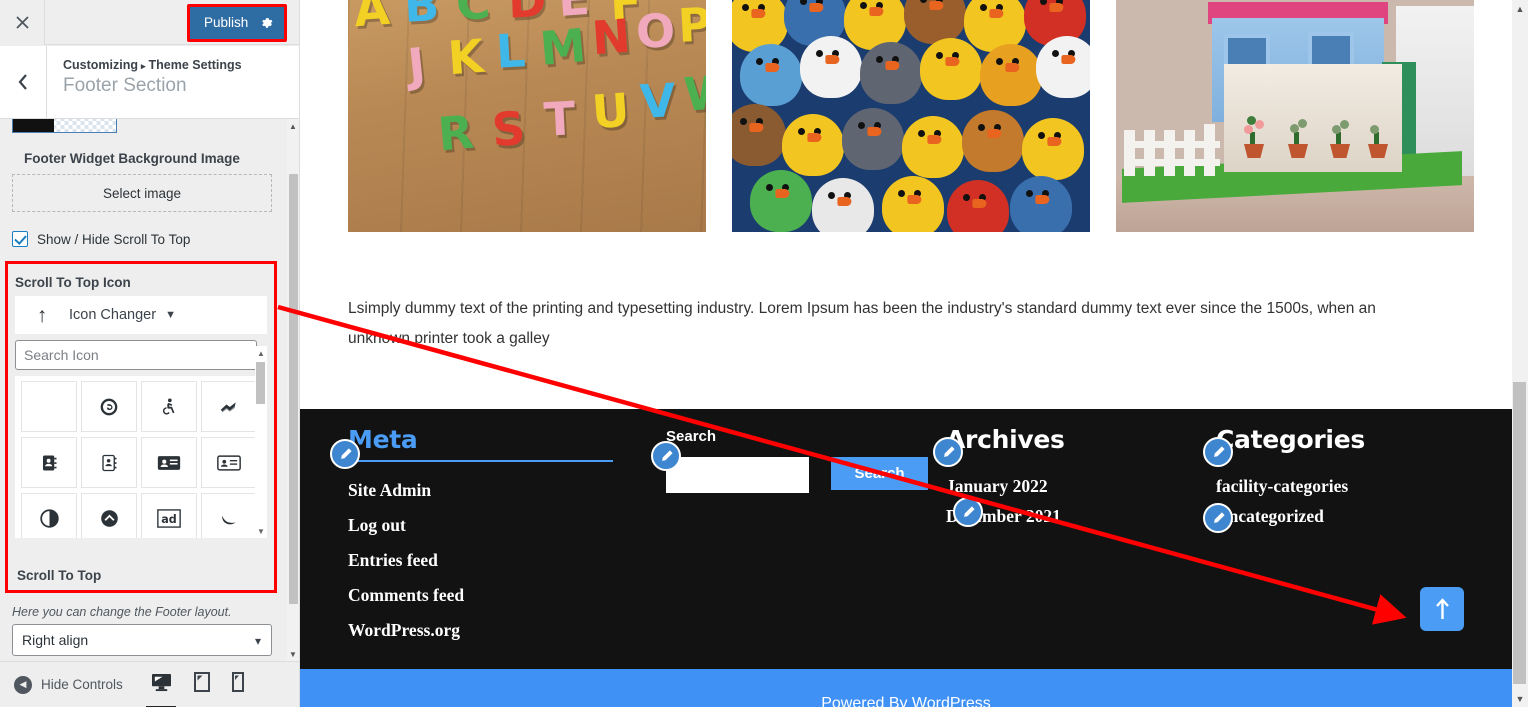 The height and width of the screenshot is (707, 1528). I want to click on breadcrumb-root: Customizing, so click(100, 65).